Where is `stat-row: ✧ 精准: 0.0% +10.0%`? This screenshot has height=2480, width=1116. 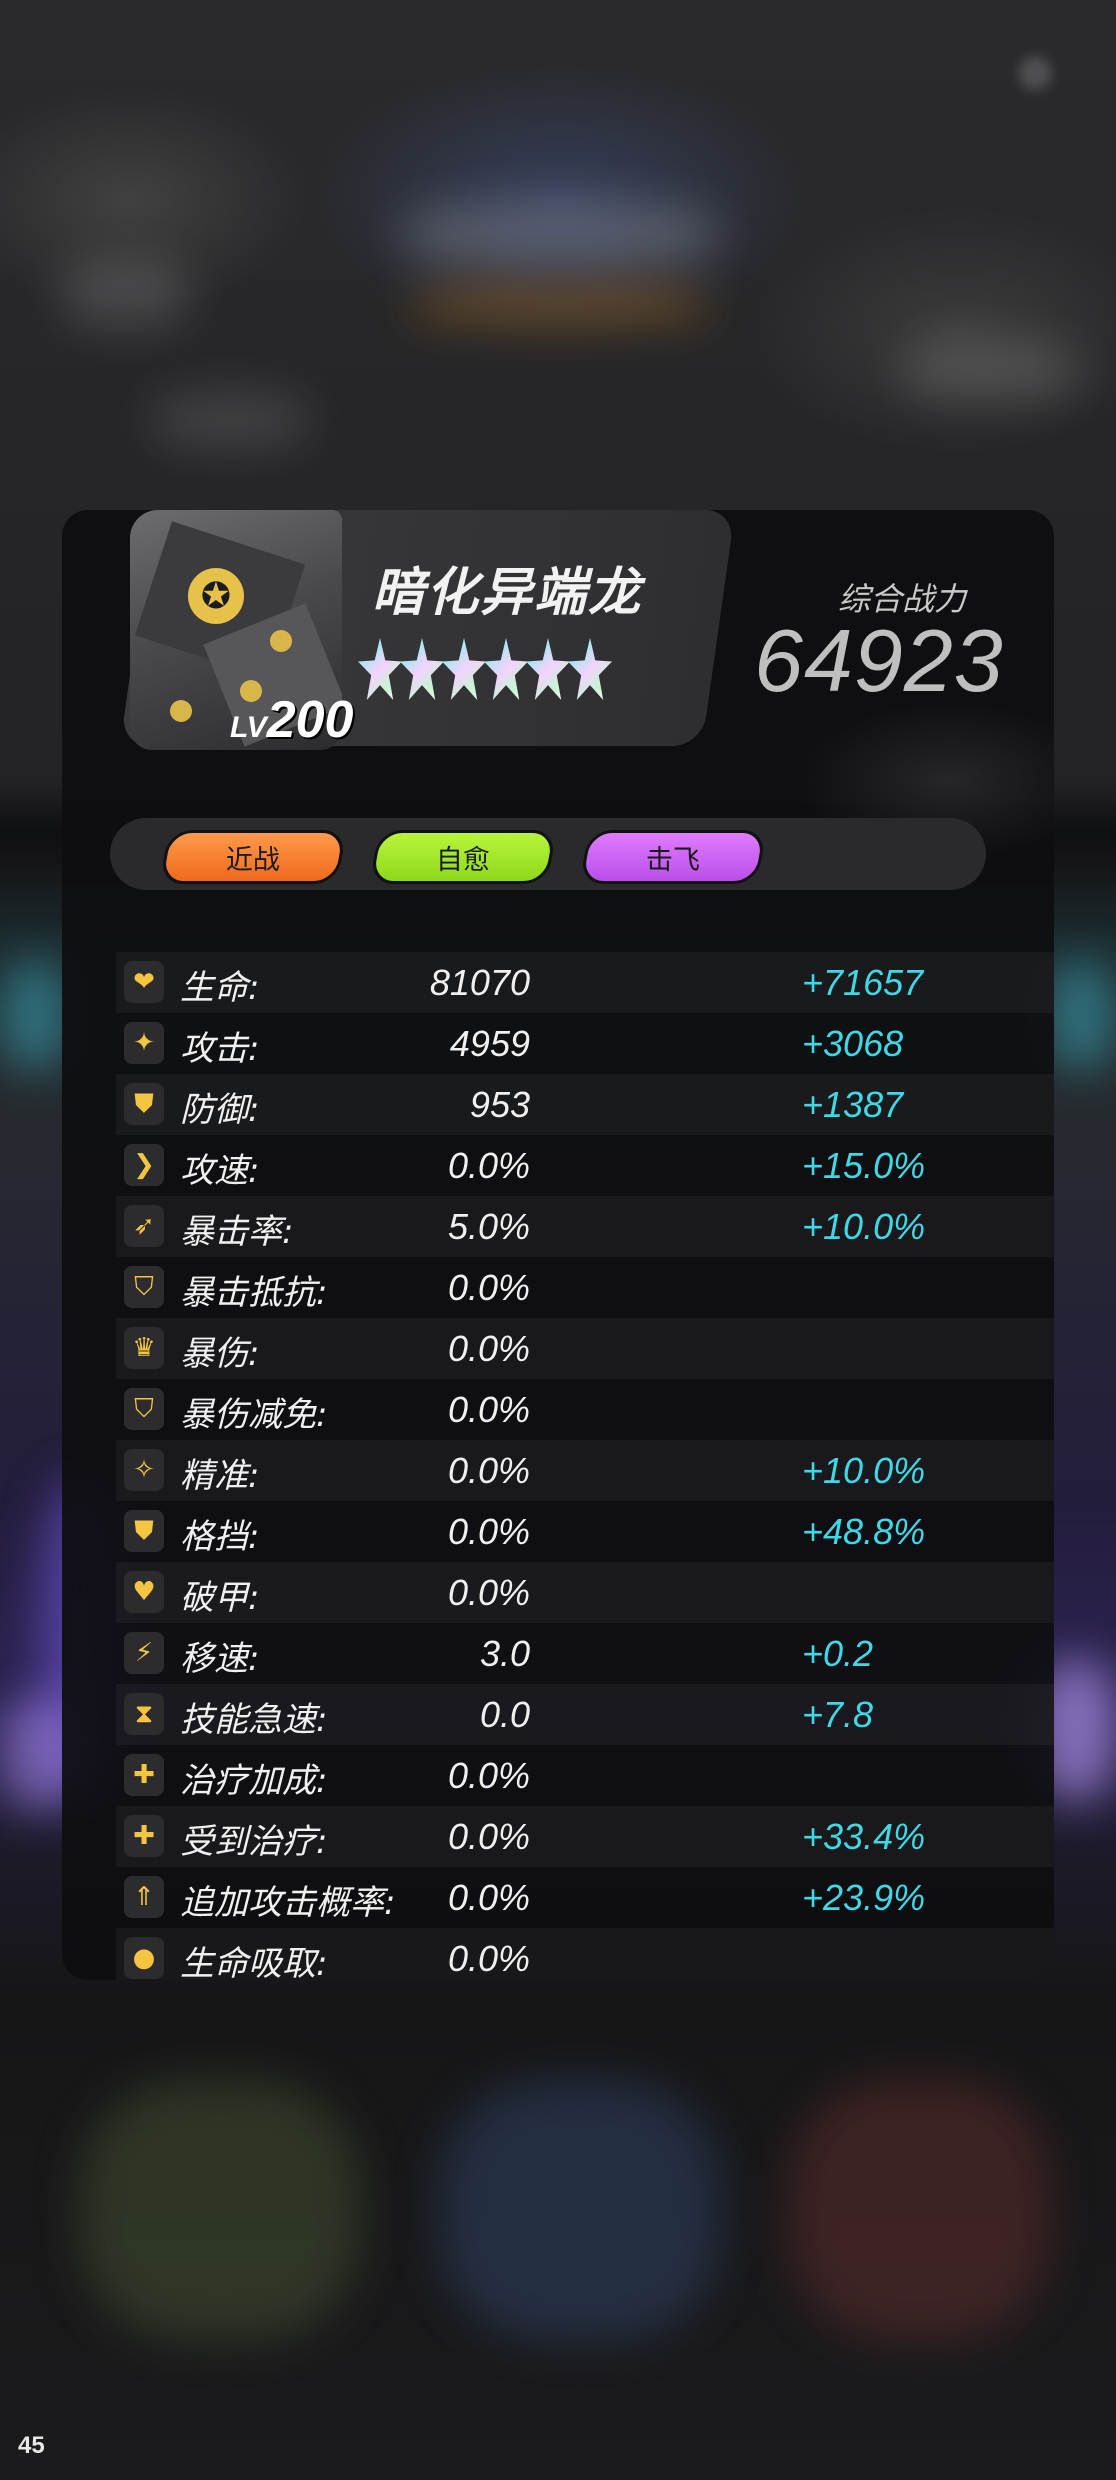
stat-row: ✧ 精准: 0.0% +10.0% is located at coordinates (585, 1470).